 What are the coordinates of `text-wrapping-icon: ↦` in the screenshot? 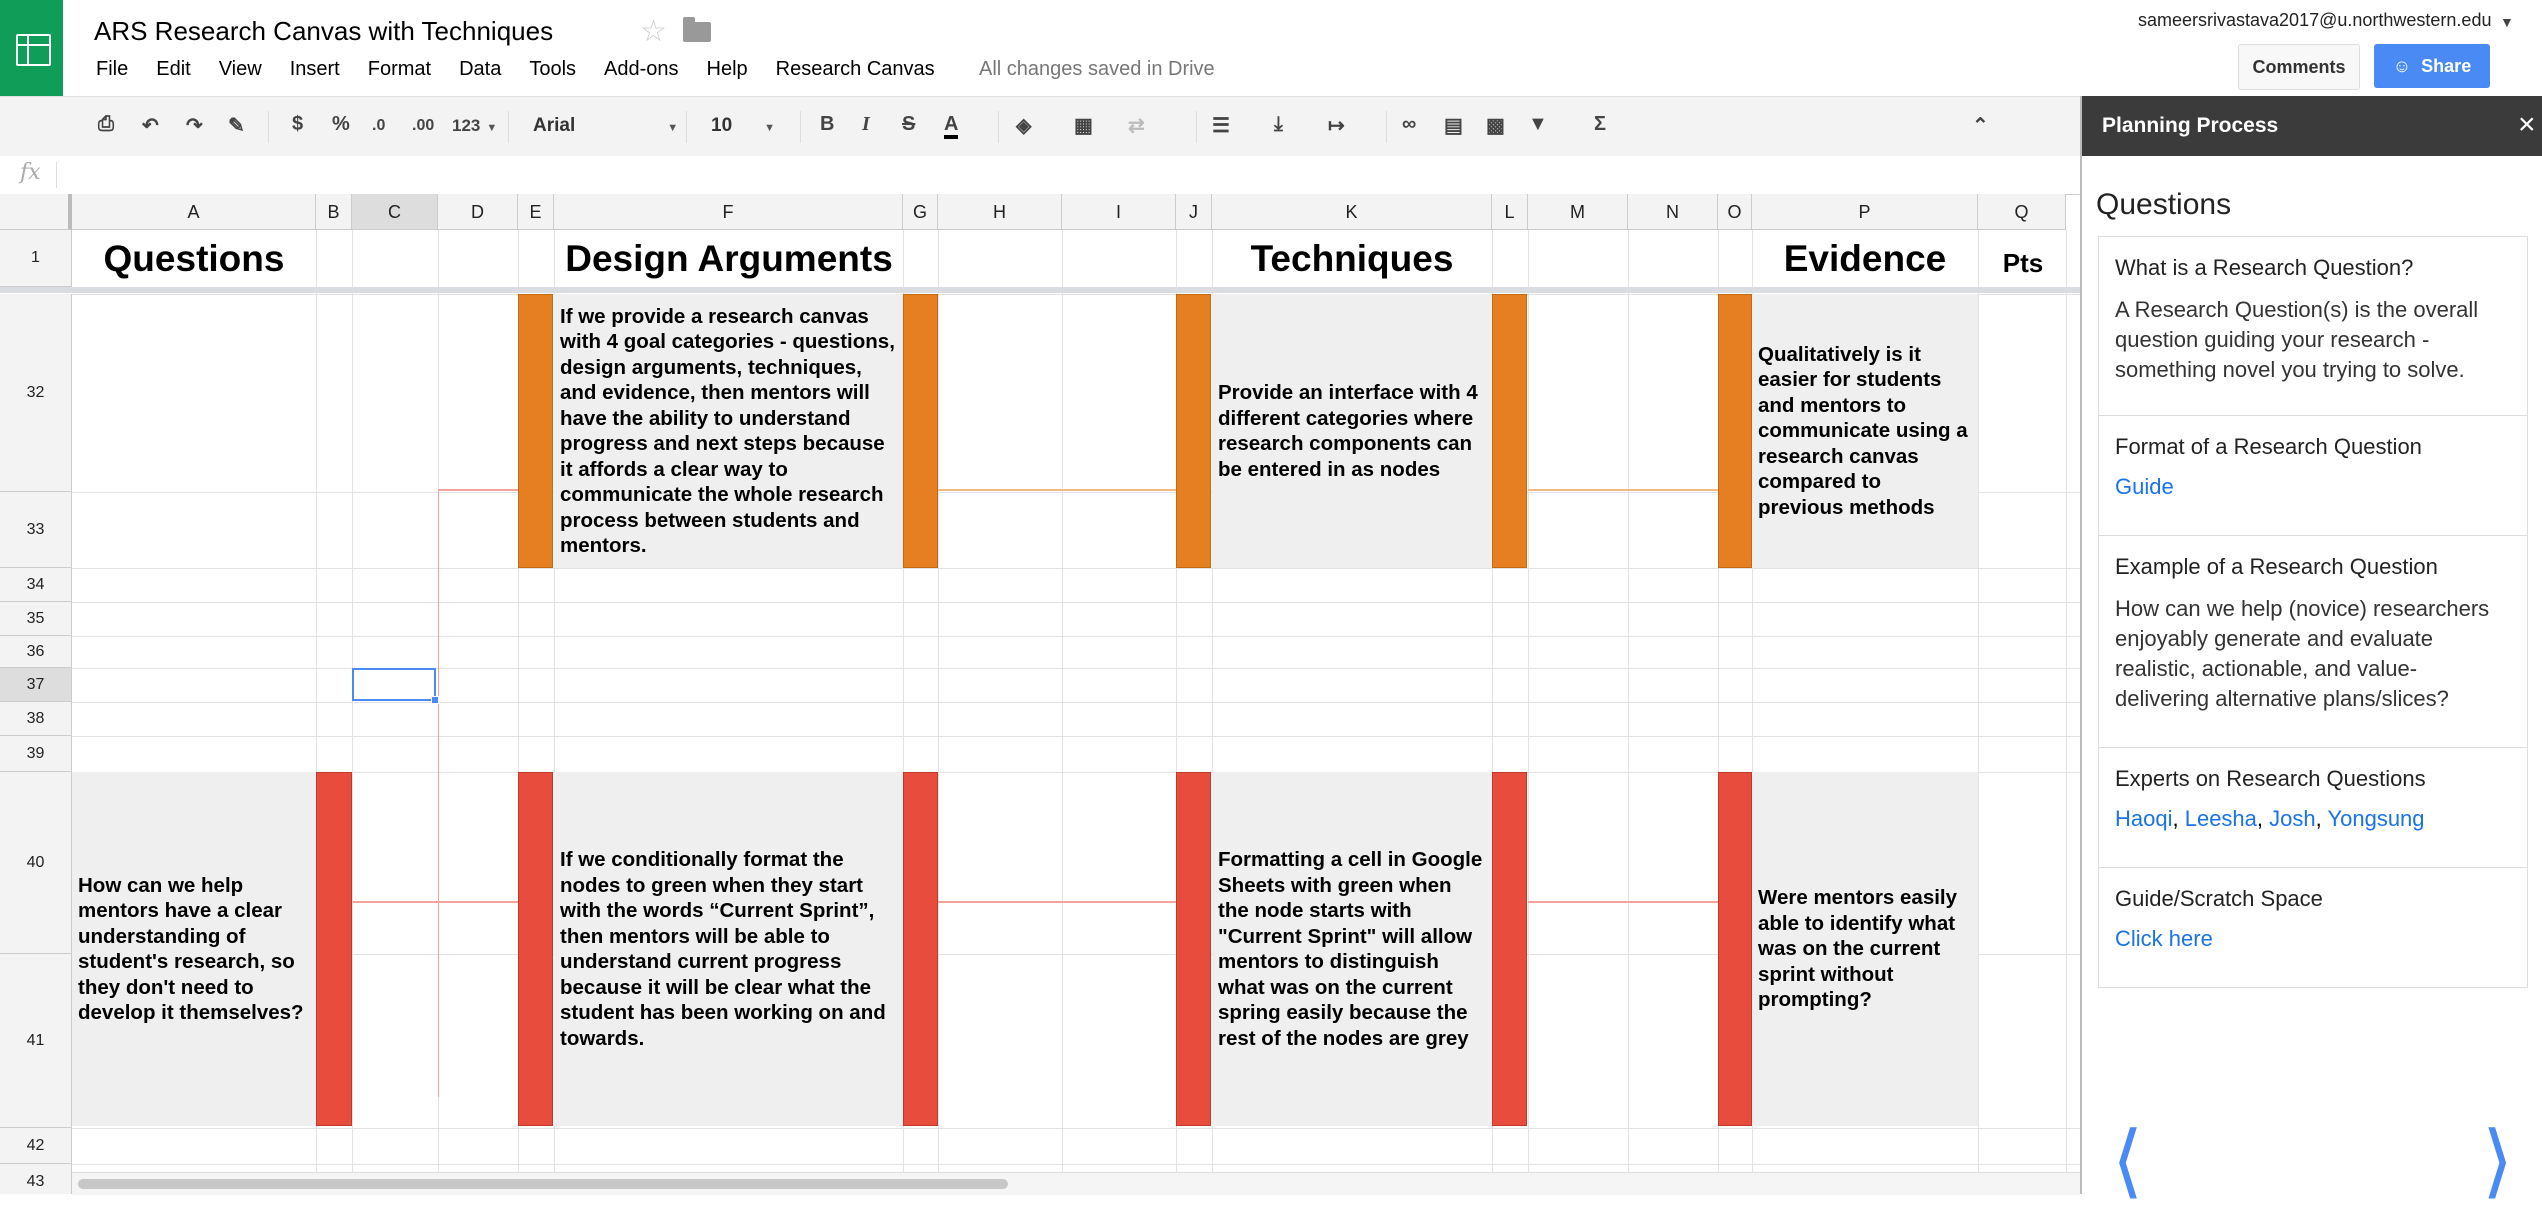 It's located at (1336, 125).